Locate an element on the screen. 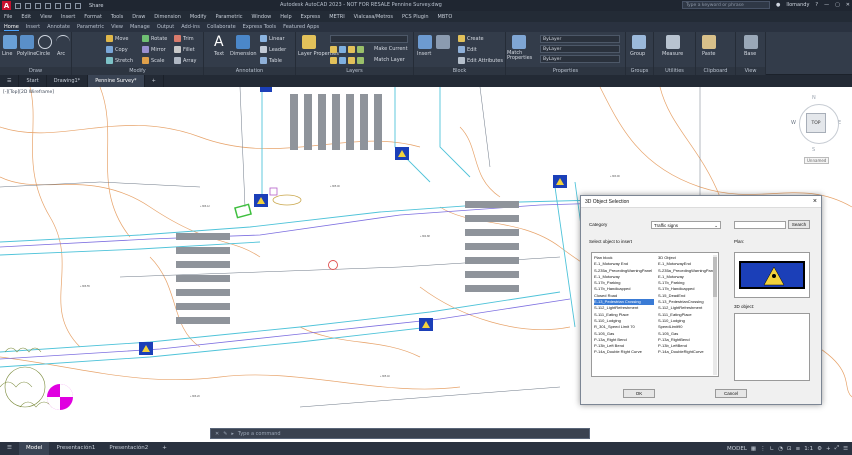 The height and width of the screenshot is (455, 852). match-properties-button: Match Properties is located at coordinates (521, 56).